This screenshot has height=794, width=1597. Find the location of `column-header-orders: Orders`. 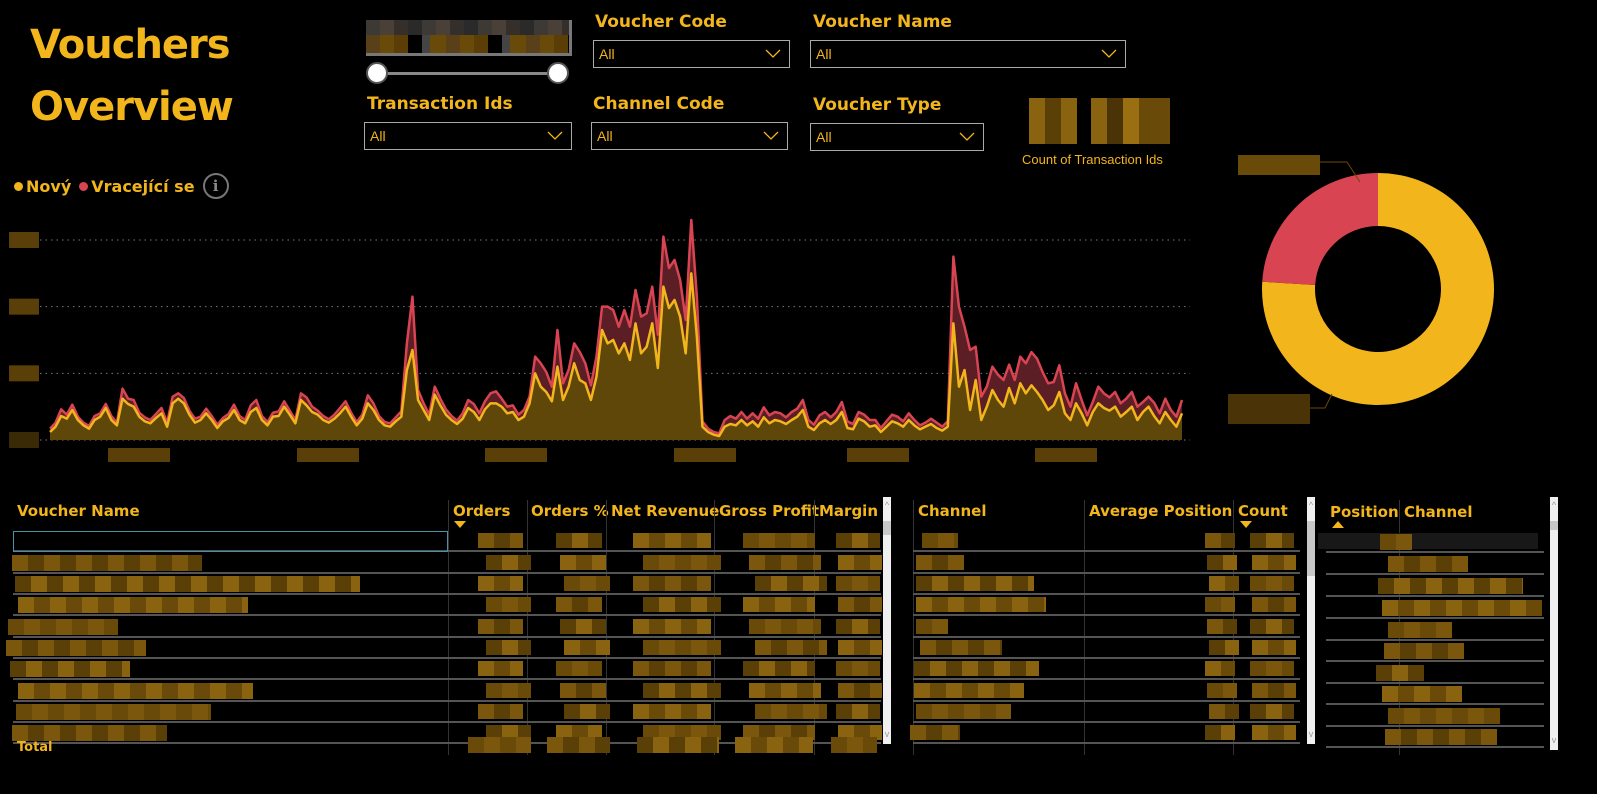

column-header-orders: Orders is located at coordinates (481, 511).